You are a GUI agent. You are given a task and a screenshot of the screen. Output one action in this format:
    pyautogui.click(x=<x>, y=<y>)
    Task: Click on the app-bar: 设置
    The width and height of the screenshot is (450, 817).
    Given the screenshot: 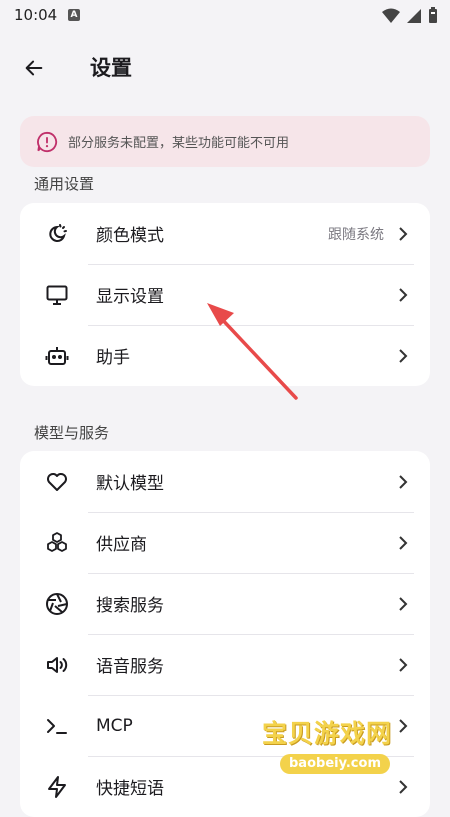 What is the action you would take?
    pyautogui.click(x=225, y=68)
    